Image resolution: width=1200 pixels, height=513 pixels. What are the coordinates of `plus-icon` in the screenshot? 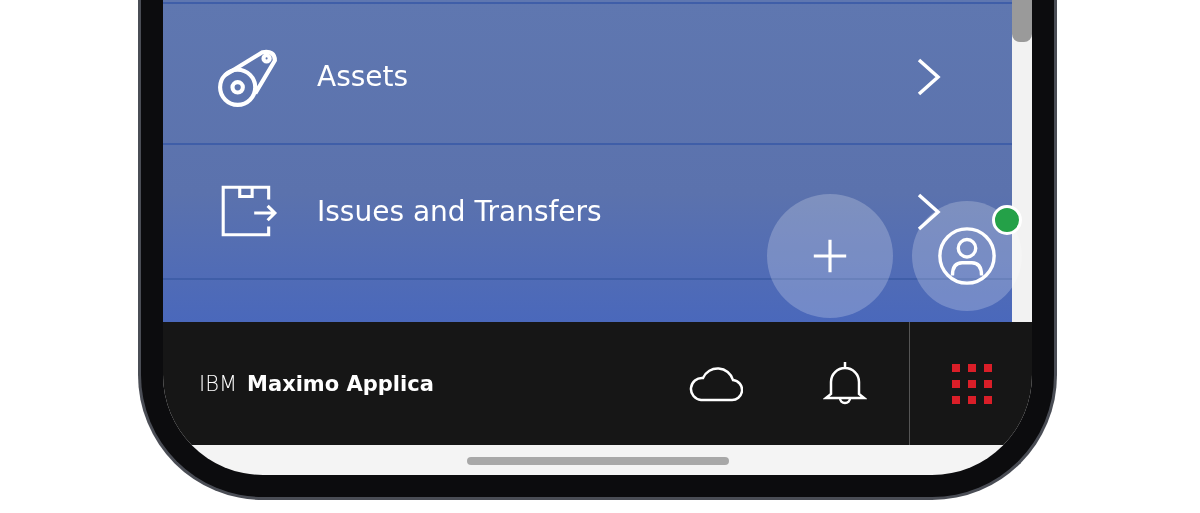 It's located at (830, 256).